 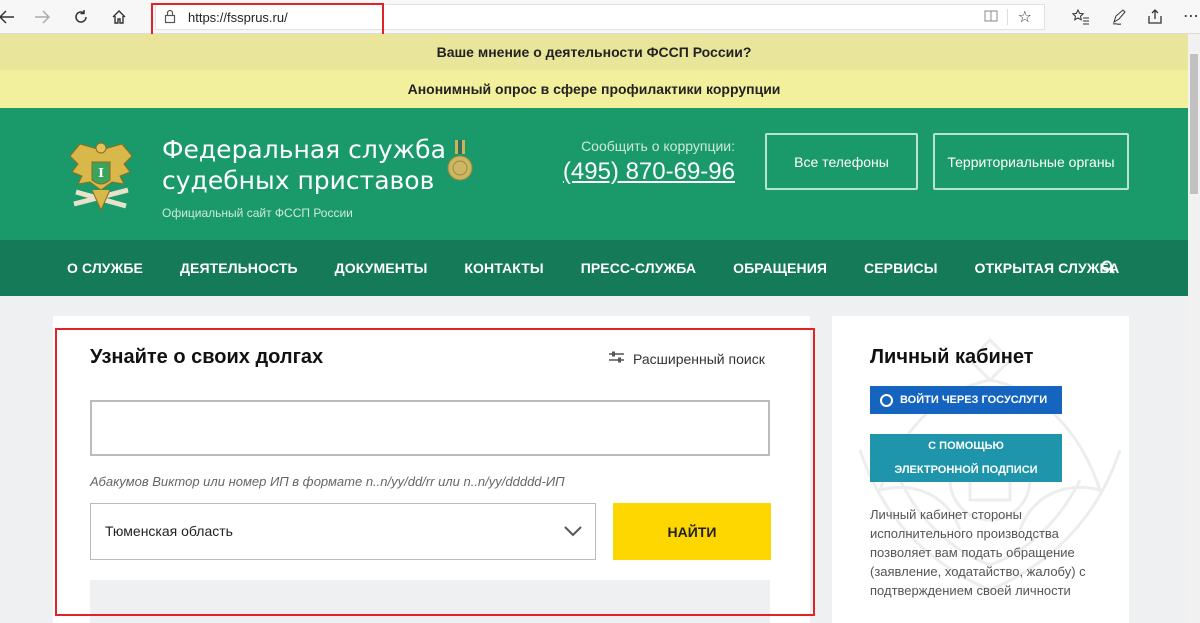 I want to click on site-title-line2: судебных приставов, so click(x=298, y=180).